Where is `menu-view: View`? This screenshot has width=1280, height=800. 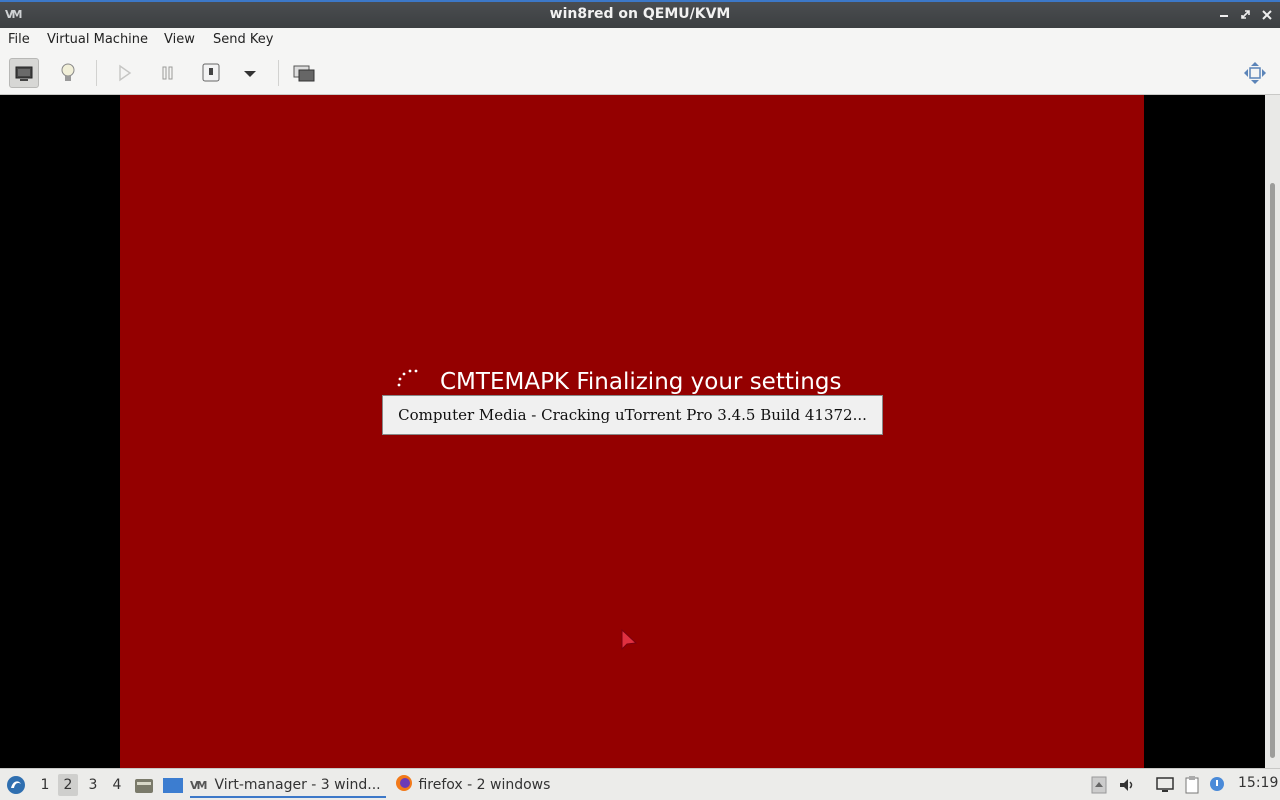 menu-view: View is located at coordinates (179, 39).